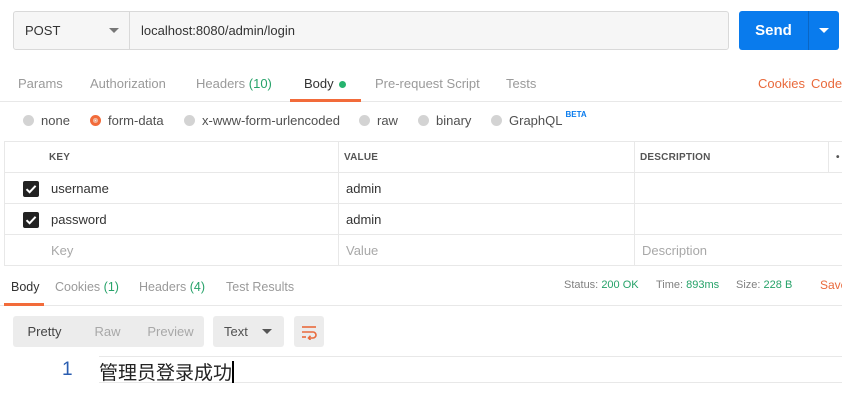  Describe the element at coordinates (136, 120) in the screenshot. I see `radio-label: form-data` at that location.